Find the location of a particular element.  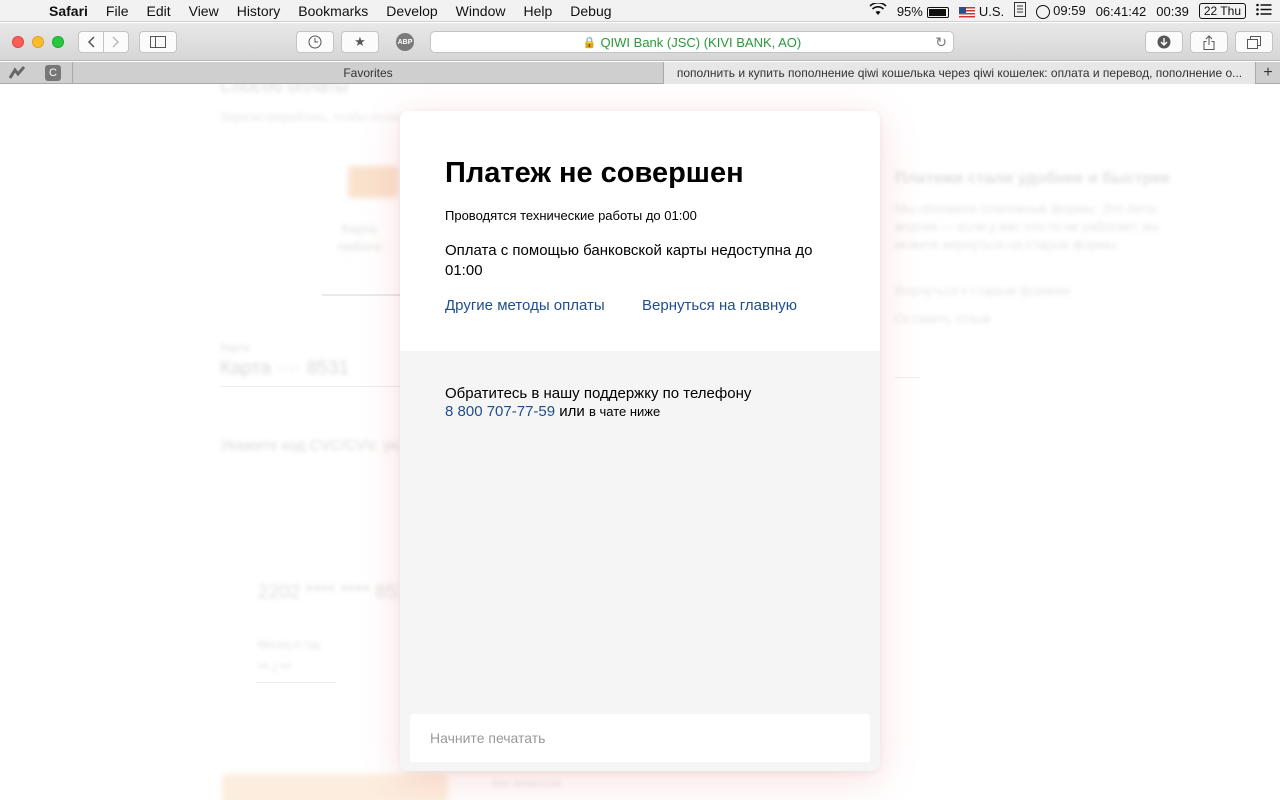

clock-icon is located at coordinates (315, 42).